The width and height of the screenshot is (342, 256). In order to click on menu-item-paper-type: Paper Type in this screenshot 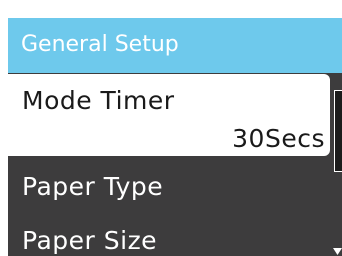, I will do `click(169, 188)`.